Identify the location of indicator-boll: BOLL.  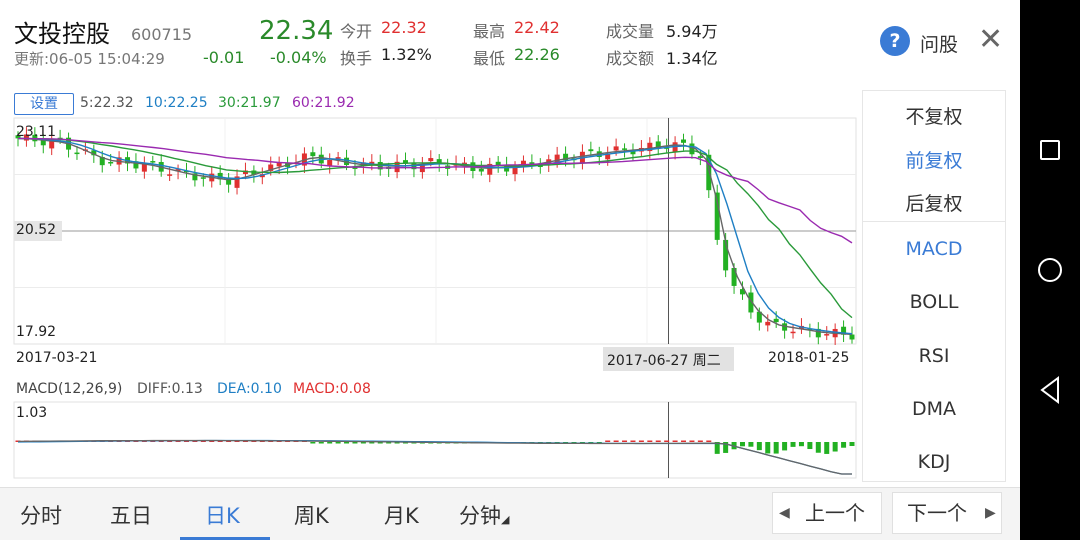
(934, 302).